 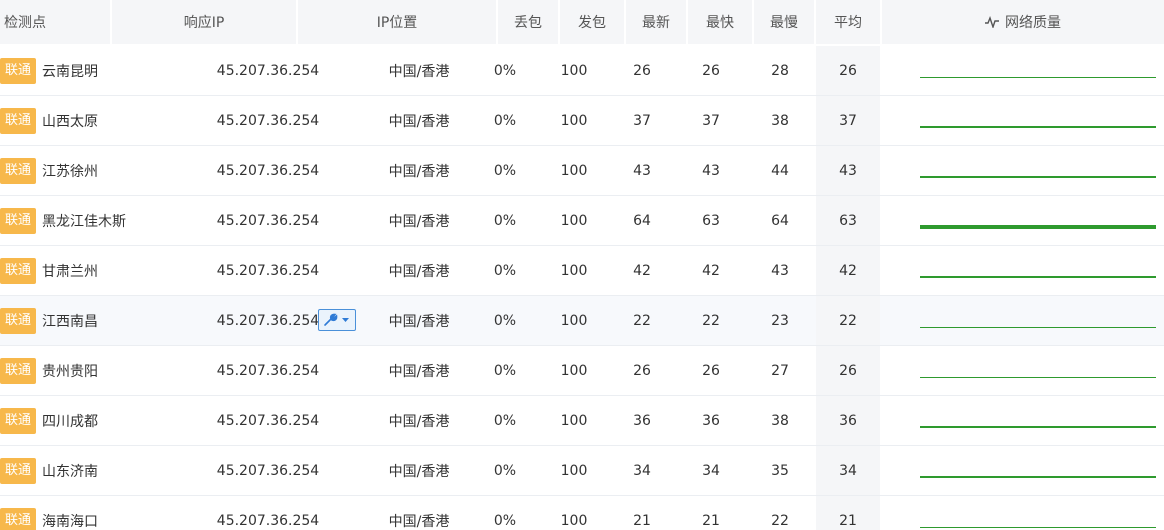 I want to click on node-cell: 联通 云南昆明, so click(x=83, y=70).